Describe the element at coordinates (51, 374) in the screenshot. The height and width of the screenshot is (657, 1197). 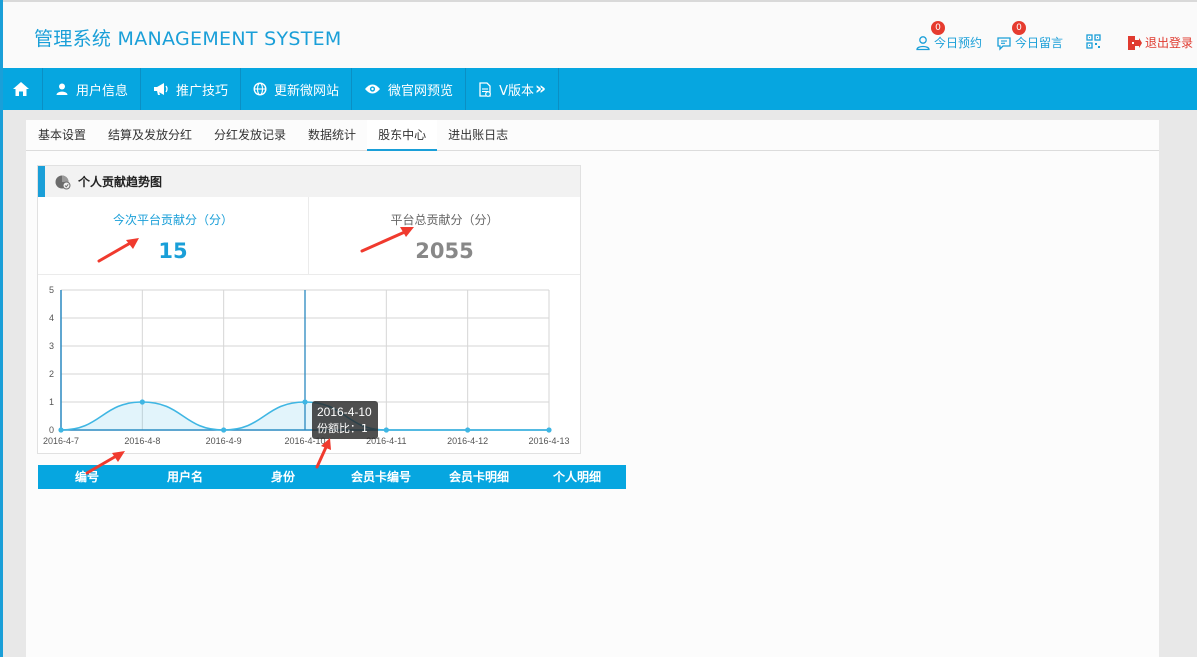
I see `y-tick-label: 2` at that location.